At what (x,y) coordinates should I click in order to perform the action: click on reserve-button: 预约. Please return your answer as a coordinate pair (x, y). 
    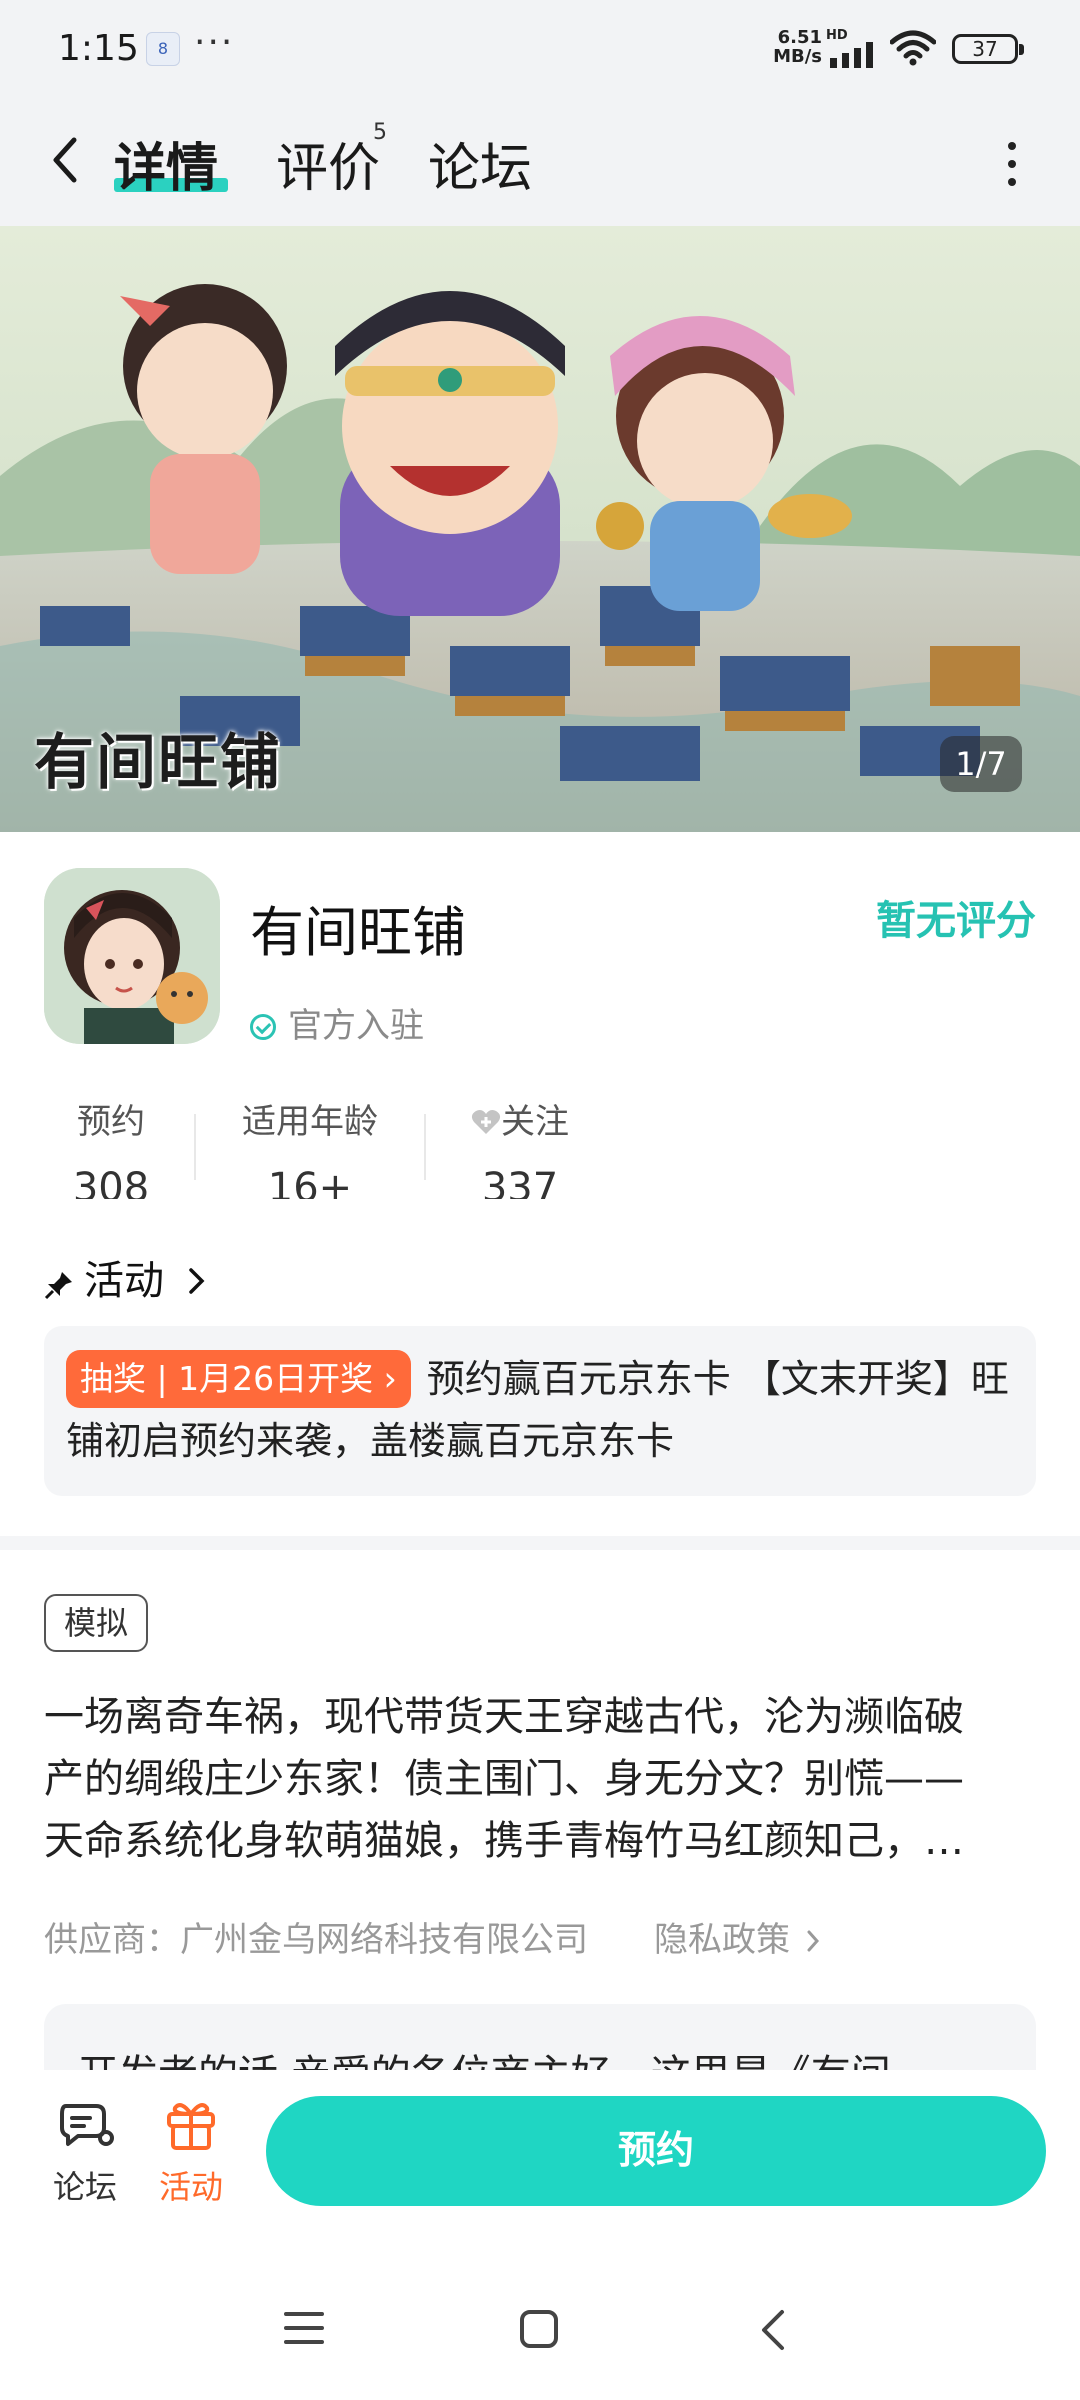
    Looking at the image, I should click on (656, 2151).